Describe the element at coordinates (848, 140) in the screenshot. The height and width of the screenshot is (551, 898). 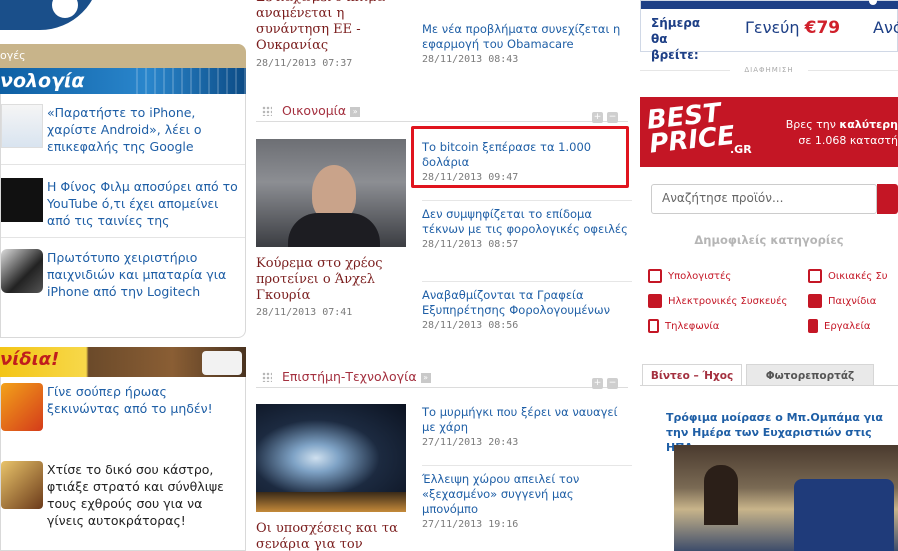
I see `bestprice-tagline-line2: σε 1.068 καταστή` at that location.